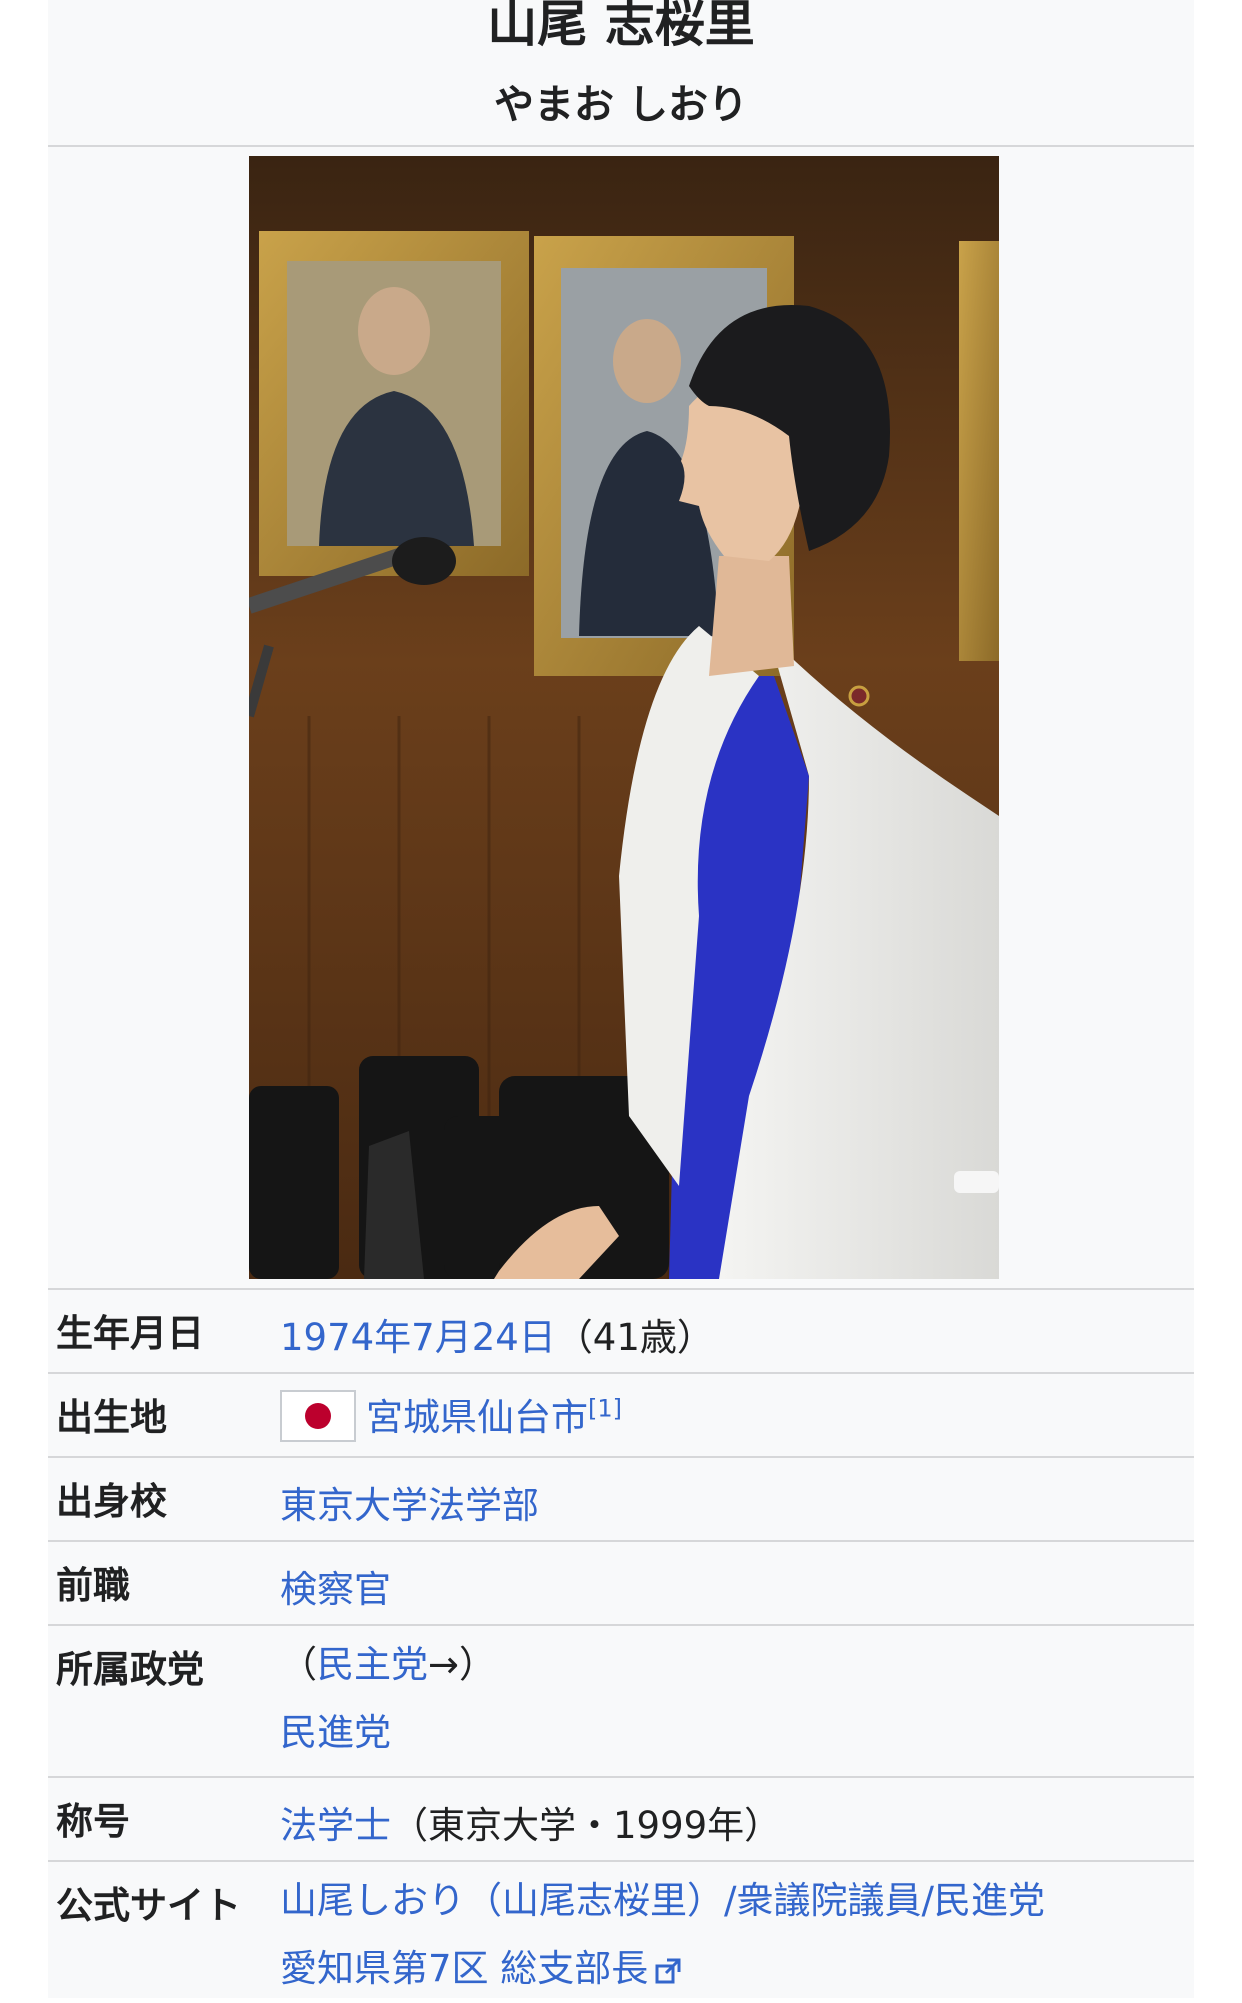 Image resolution: width=1242 pixels, height=2003 pixels. I want to click on value-official-site: 山尾しおり（山尾志桜里）/衆議院議員/民進党 愛知県第7区 総支部長, so click(662, 1941).